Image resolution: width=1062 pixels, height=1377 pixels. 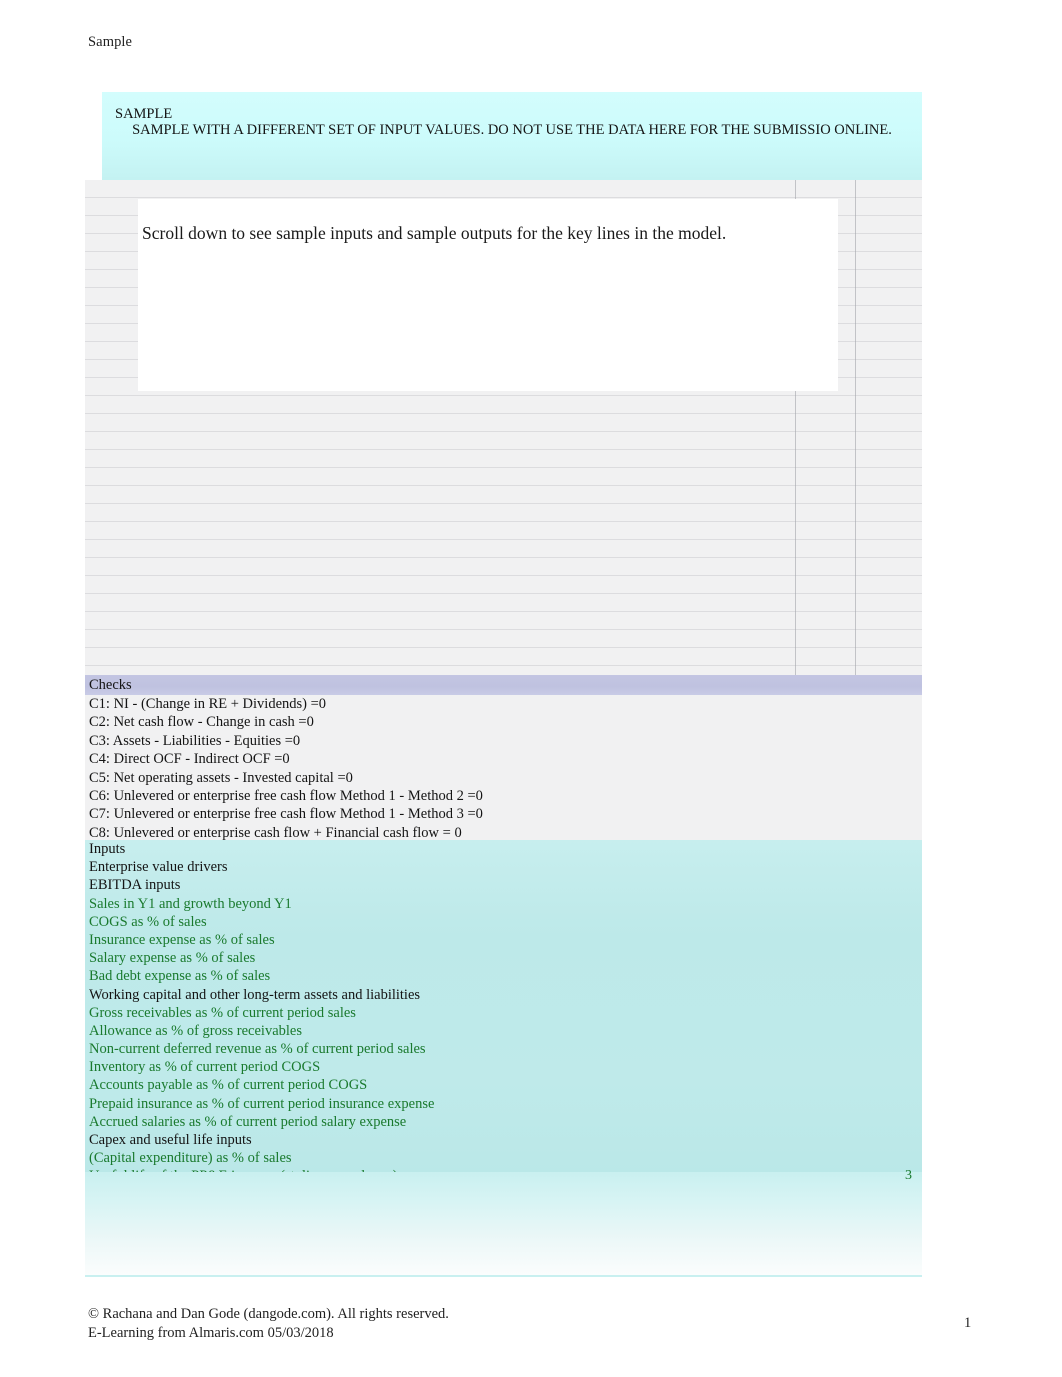 What do you see at coordinates (182, 939) in the screenshot?
I see `input-row: Insurance expense as % of sales` at bounding box center [182, 939].